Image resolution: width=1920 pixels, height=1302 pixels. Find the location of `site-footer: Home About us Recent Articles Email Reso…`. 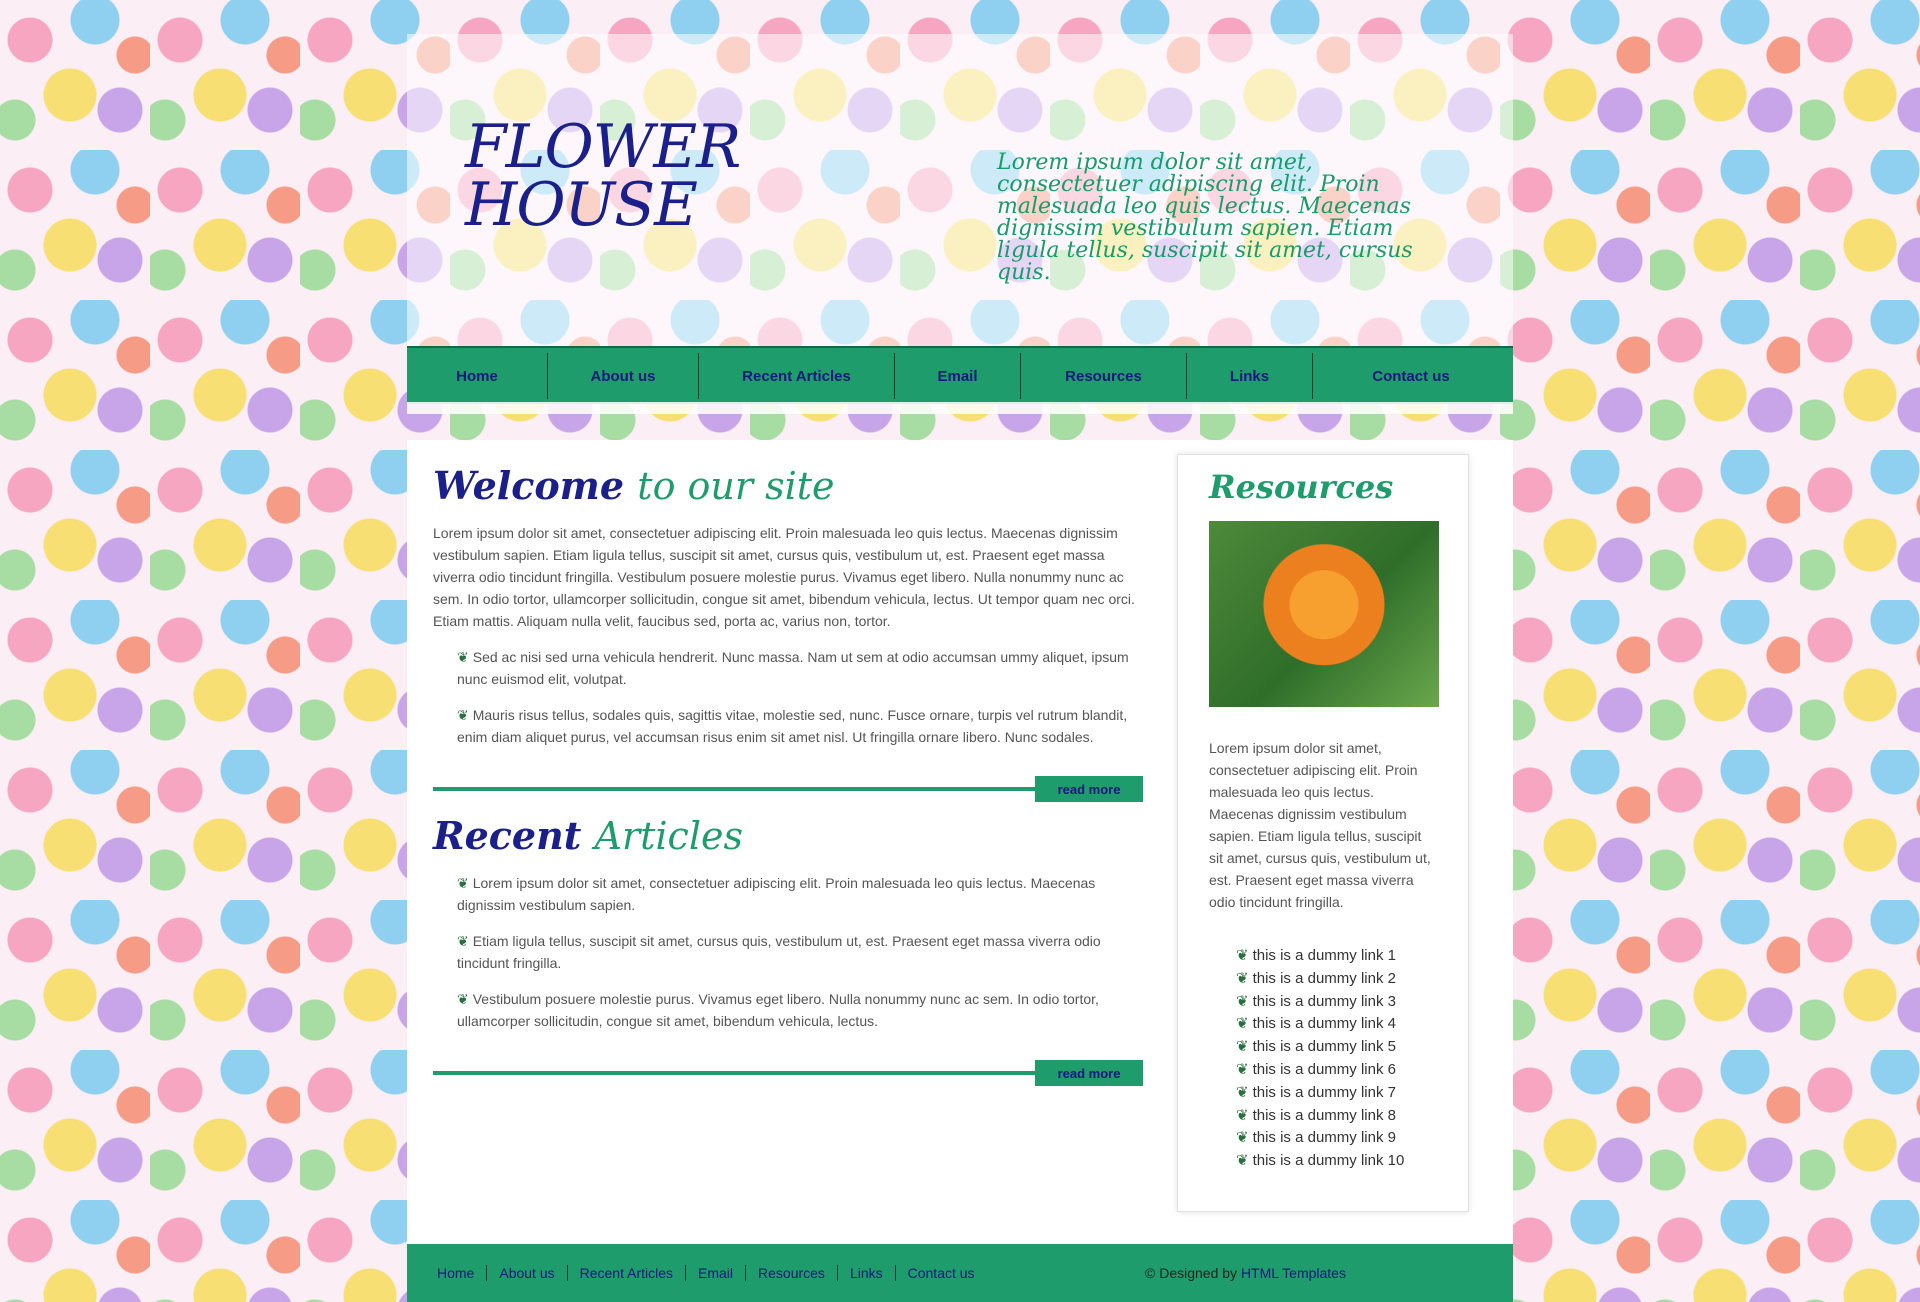

site-footer: Home About us Recent Articles Email Reso… is located at coordinates (960, 1273).